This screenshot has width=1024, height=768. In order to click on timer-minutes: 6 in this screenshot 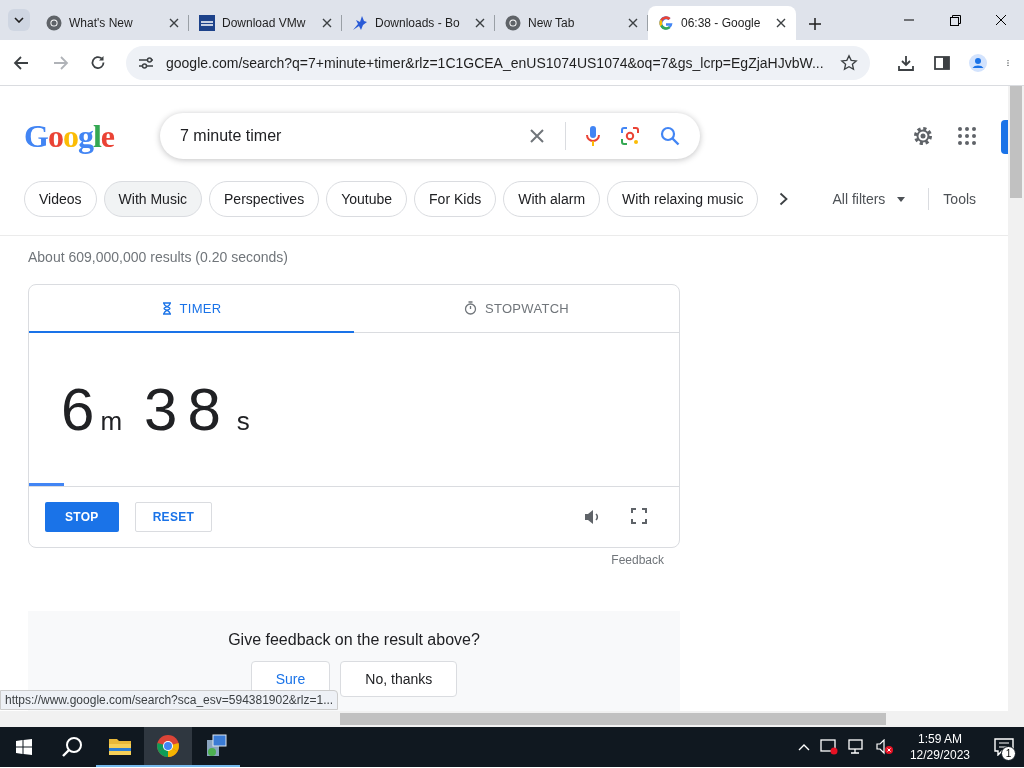, I will do `click(78, 409)`.